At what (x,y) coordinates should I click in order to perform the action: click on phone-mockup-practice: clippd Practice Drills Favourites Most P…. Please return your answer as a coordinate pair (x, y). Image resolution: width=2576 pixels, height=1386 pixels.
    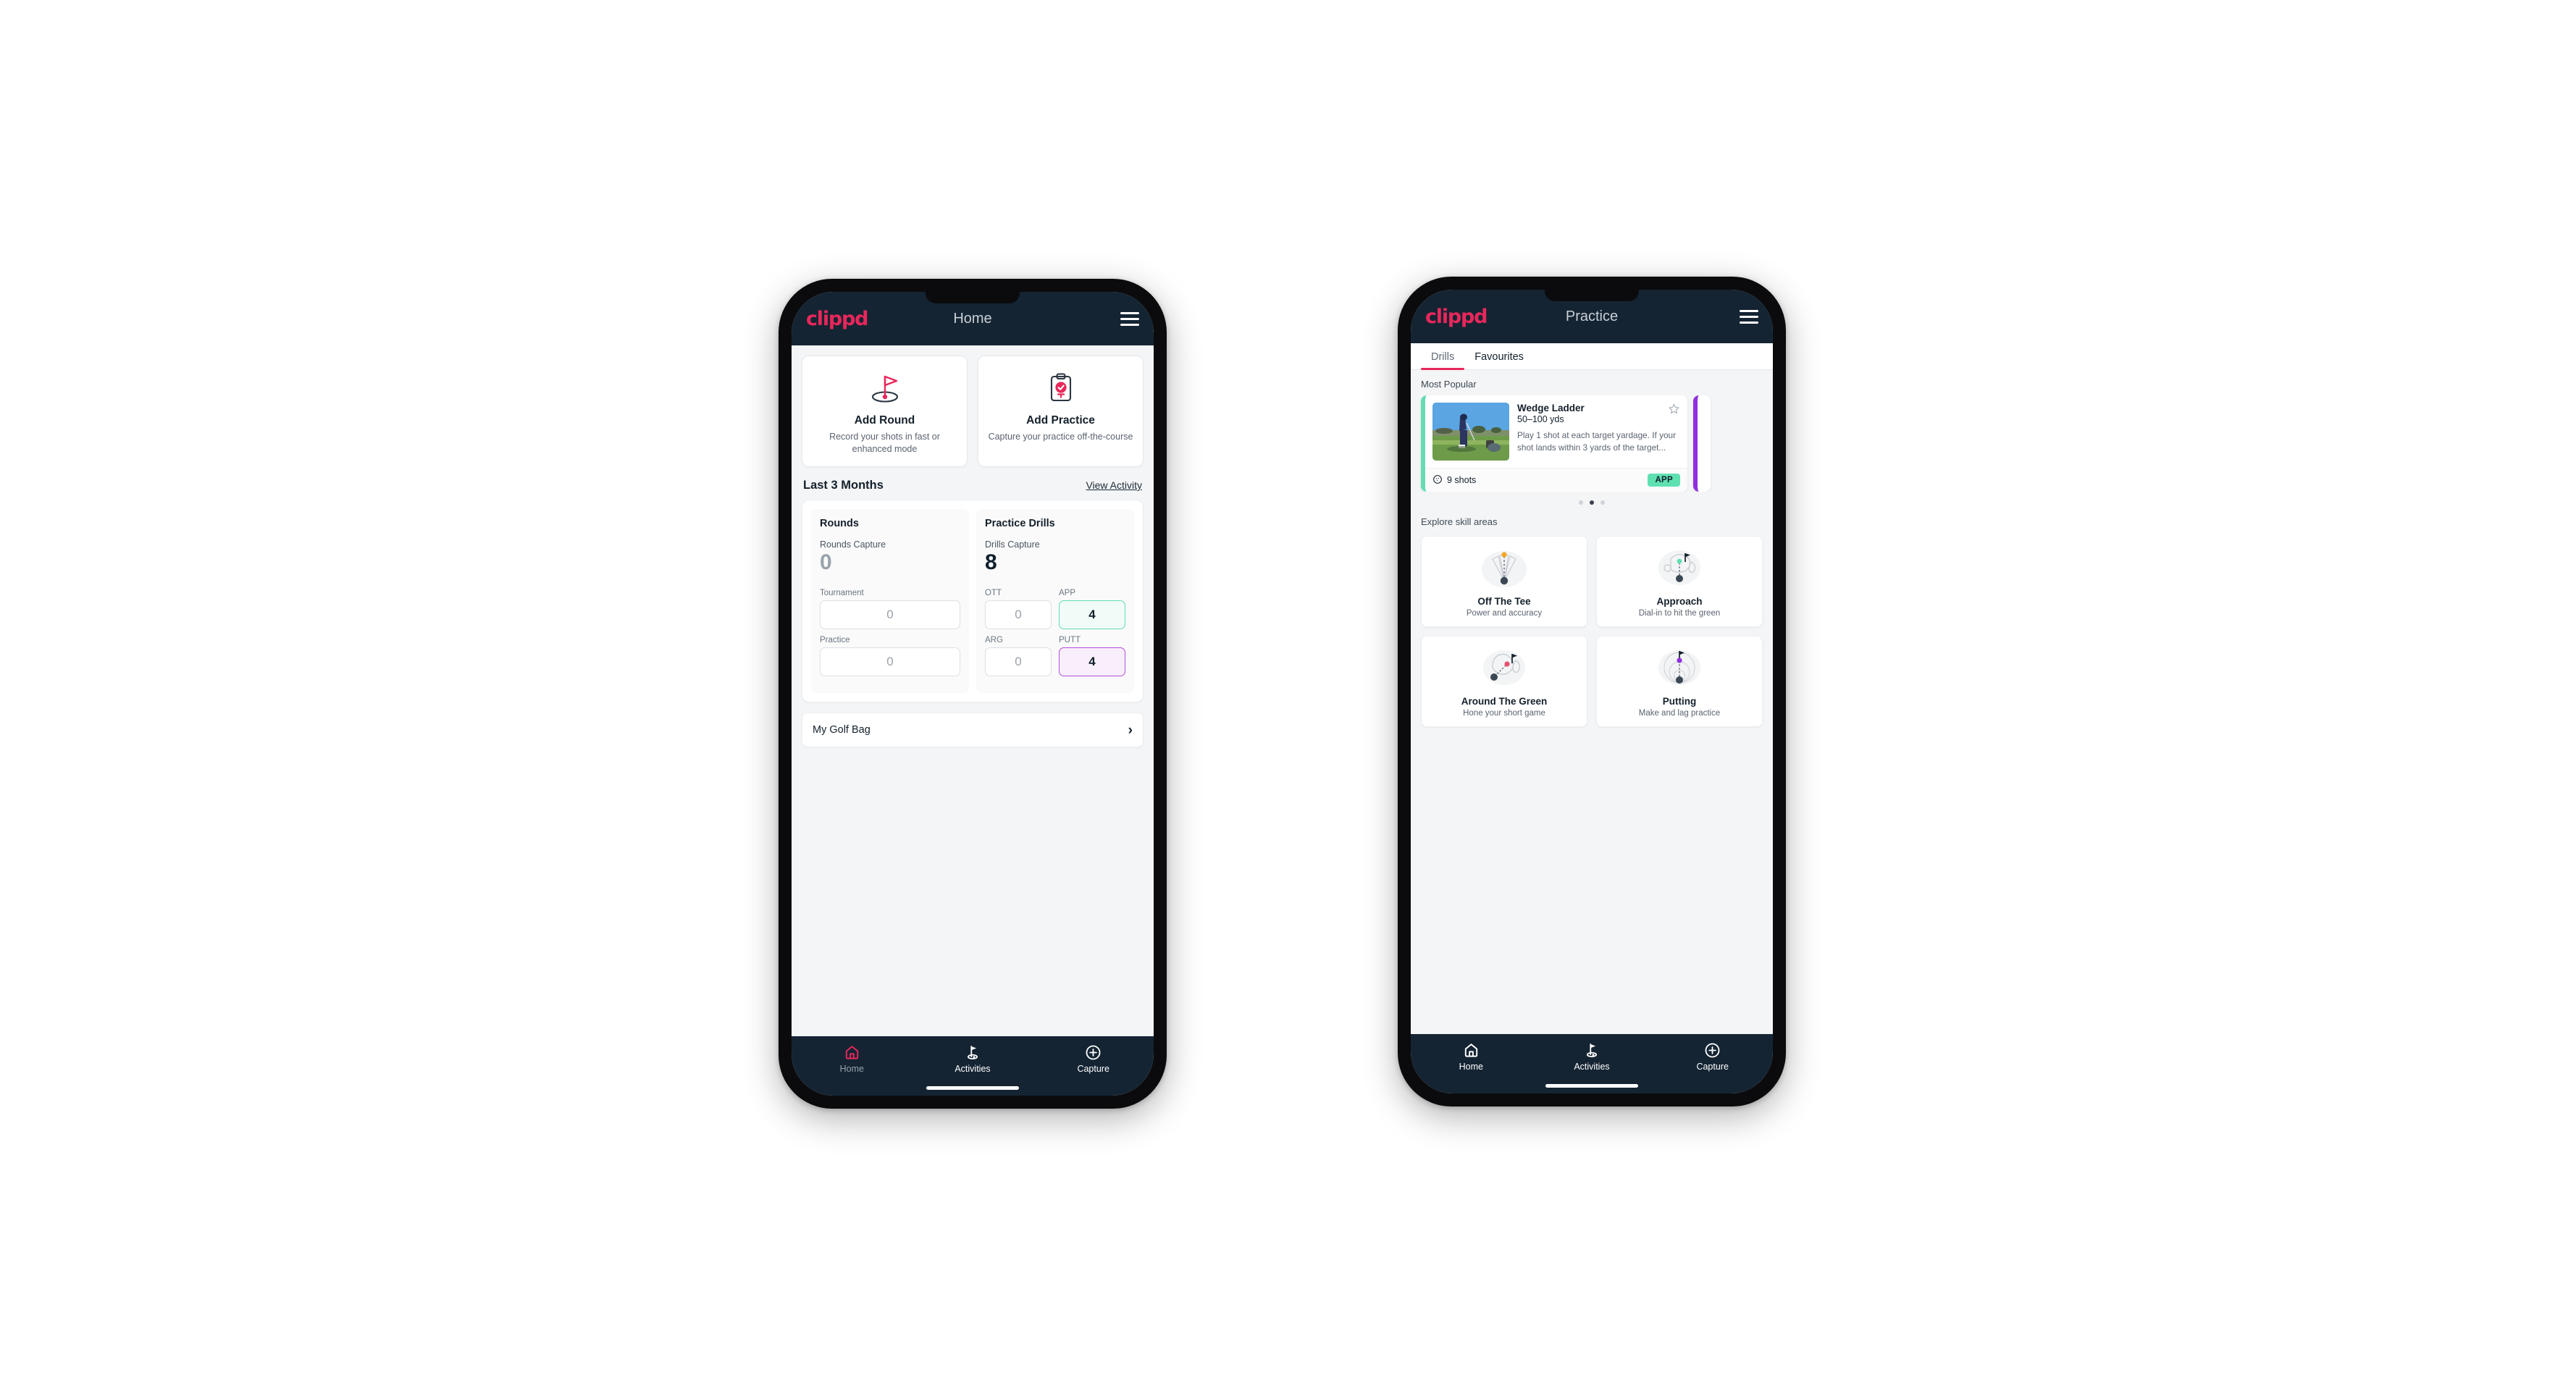
    Looking at the image, I should click on (1592, 691).